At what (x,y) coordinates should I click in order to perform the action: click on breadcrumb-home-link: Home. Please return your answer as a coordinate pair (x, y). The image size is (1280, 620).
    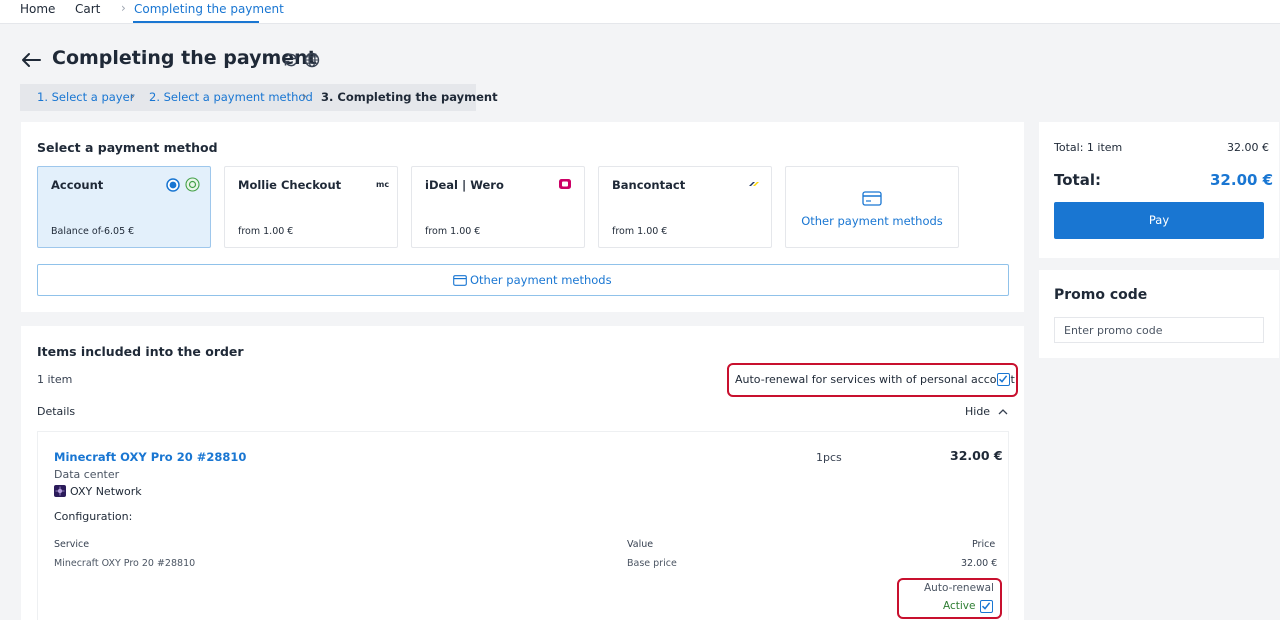
    Looking at the image, I should click on (37, 9).